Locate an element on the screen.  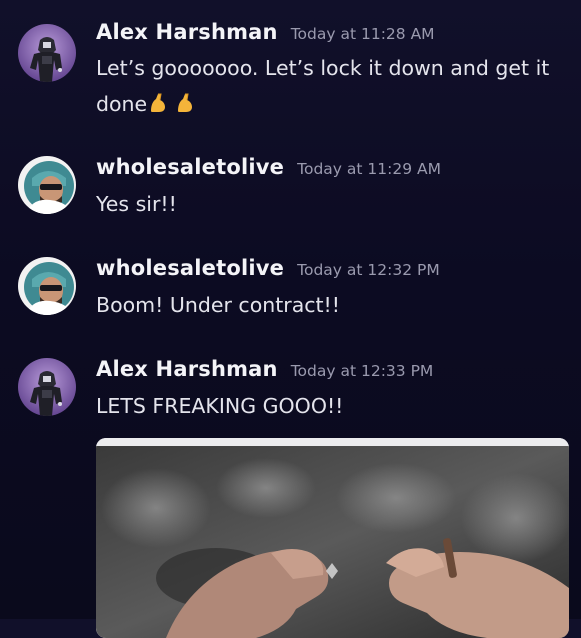
message-text: Boom! Under contract!! is located at coordinates (218, 305).